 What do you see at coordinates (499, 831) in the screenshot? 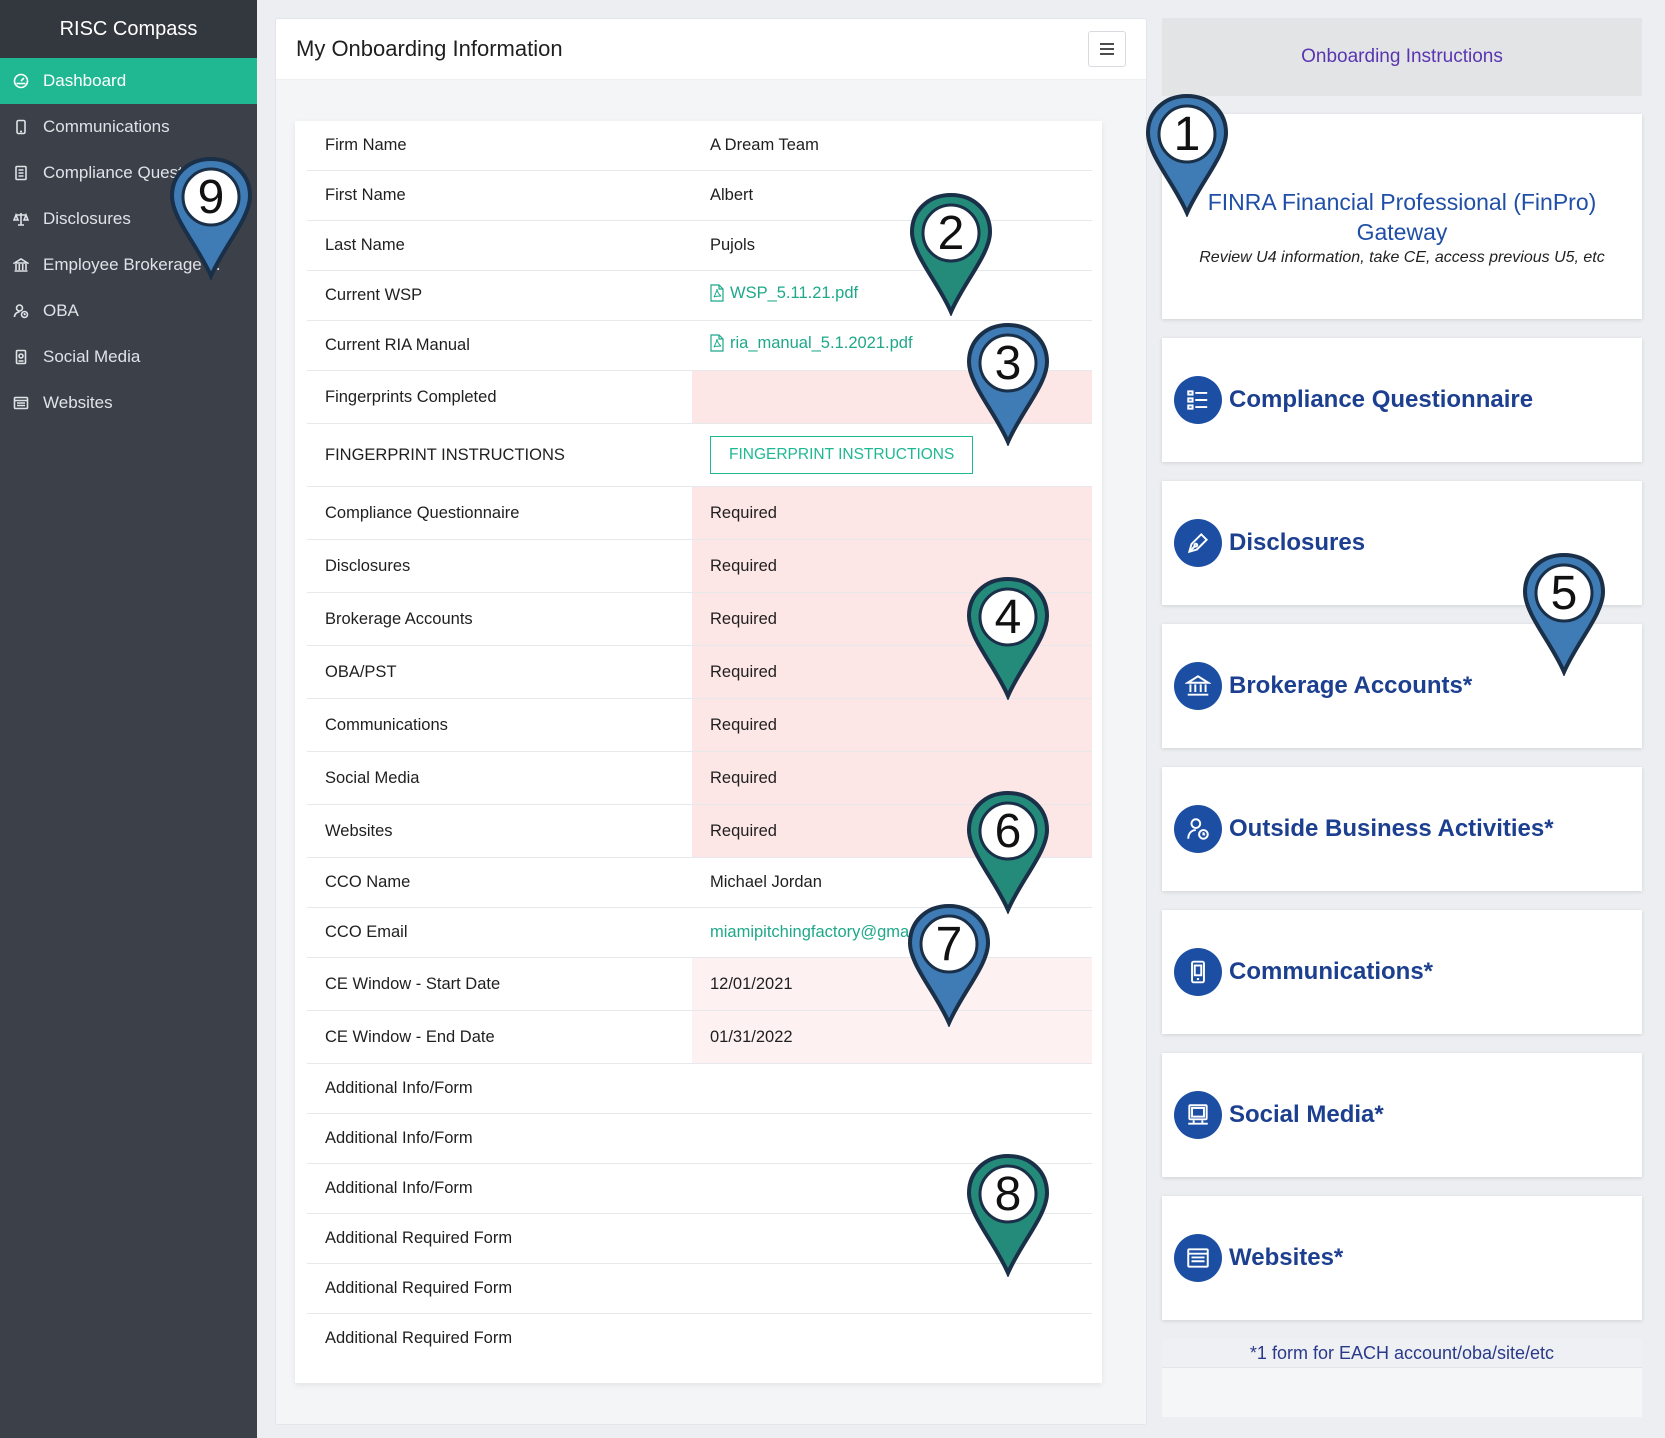
I see `row-label: Websites` at bounding box center [499, 831].